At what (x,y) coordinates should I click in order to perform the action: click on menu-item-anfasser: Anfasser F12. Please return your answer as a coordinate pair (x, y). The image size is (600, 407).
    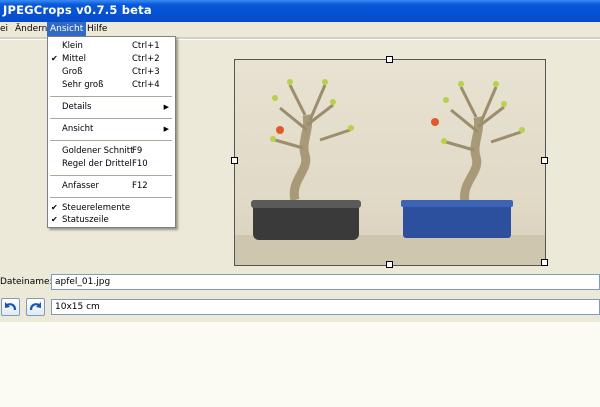
    Looking at the image, I should click on (111, 186).